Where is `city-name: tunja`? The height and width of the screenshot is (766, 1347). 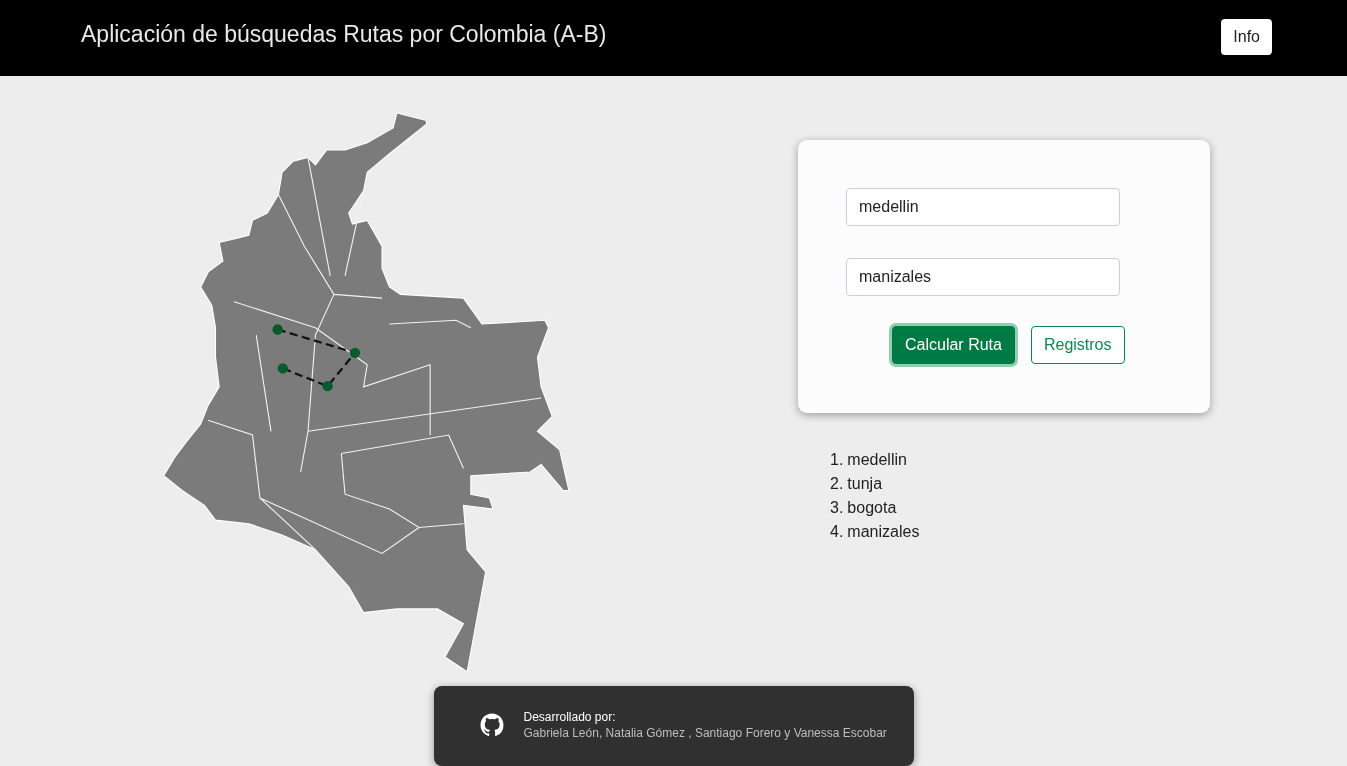
city-name: tunja is located at coordinates (865, 483).